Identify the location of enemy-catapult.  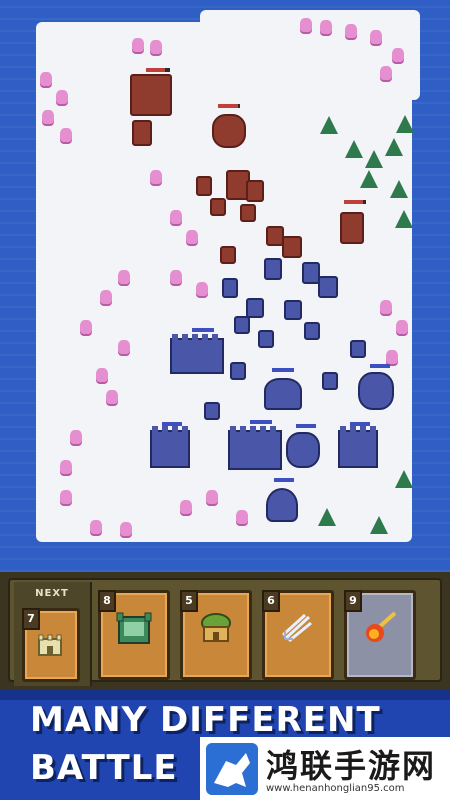
(352, 228).